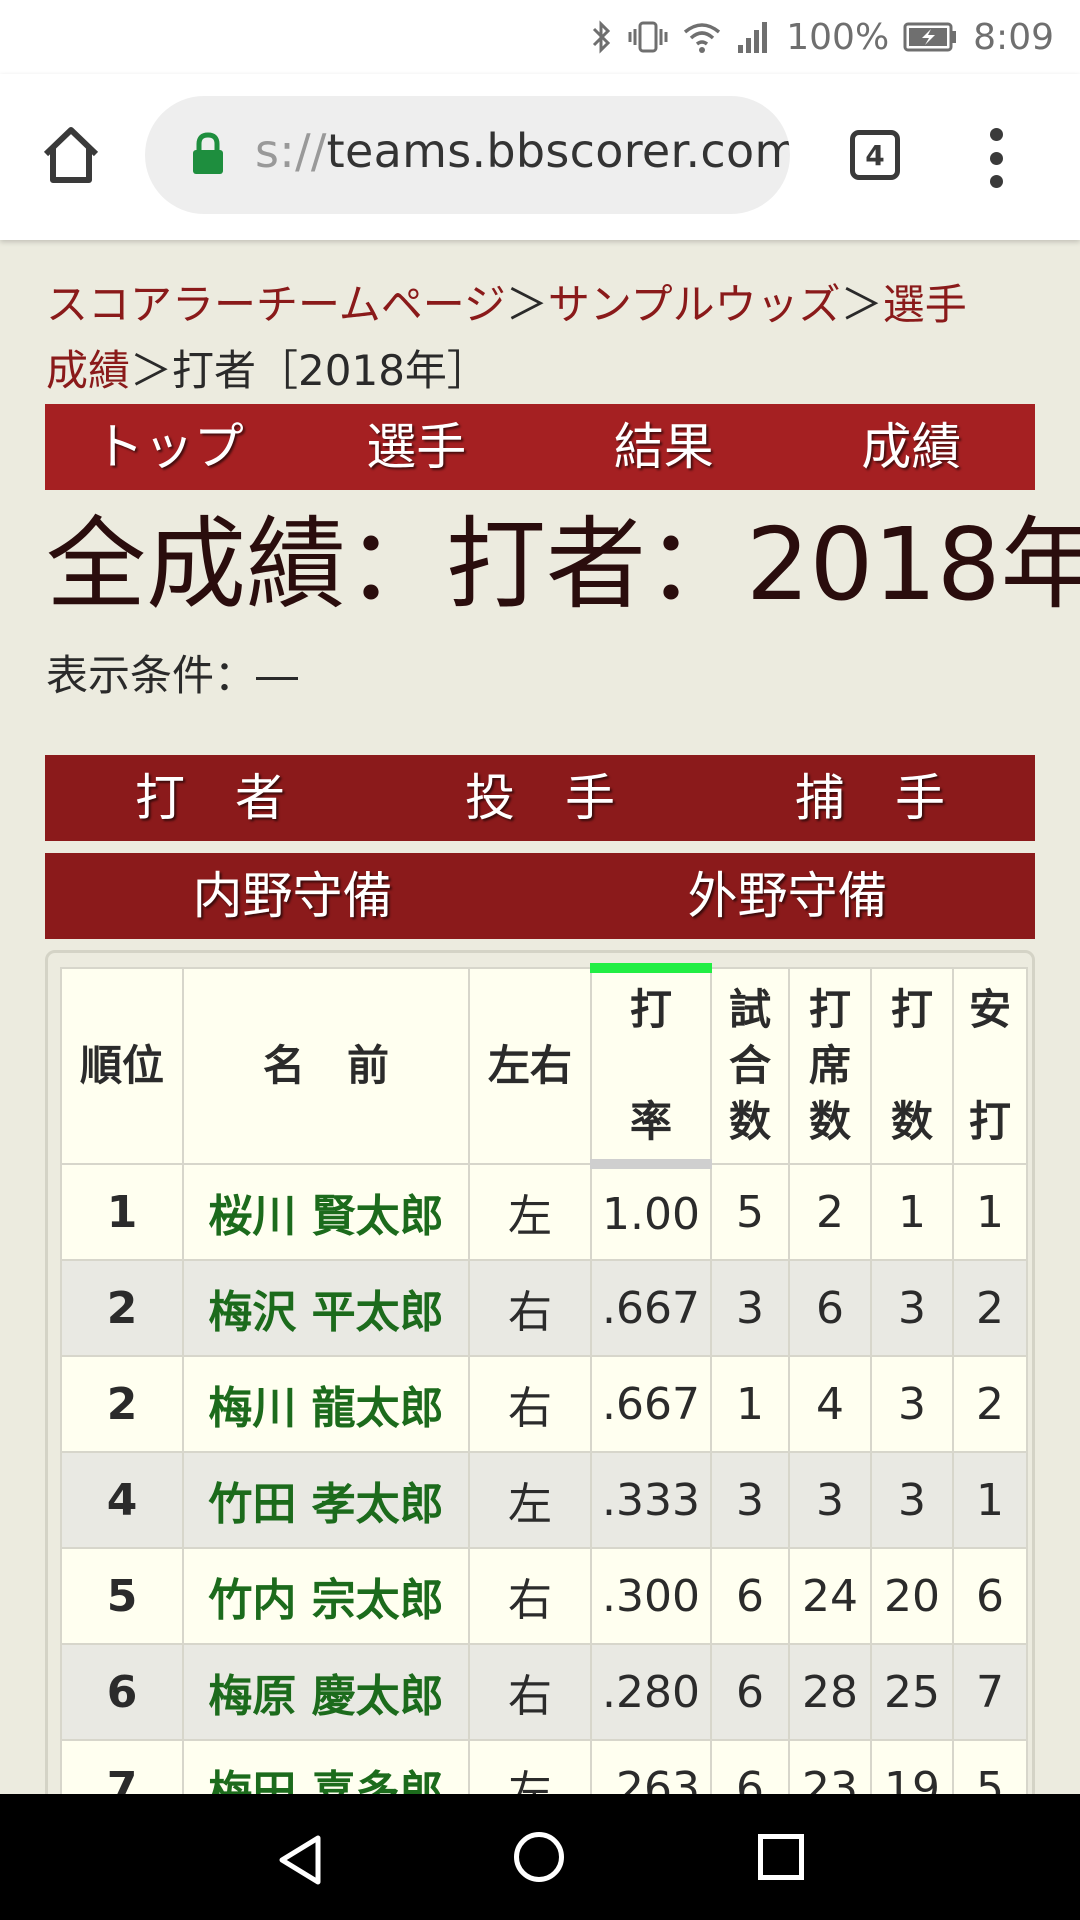 Image resolution: width=1080 pixels, height=1920 pixels. Describe the element at coordinates (326, 1596) in the screenshot. I see `player-name-link: 竹内 宗太郎` at that location.